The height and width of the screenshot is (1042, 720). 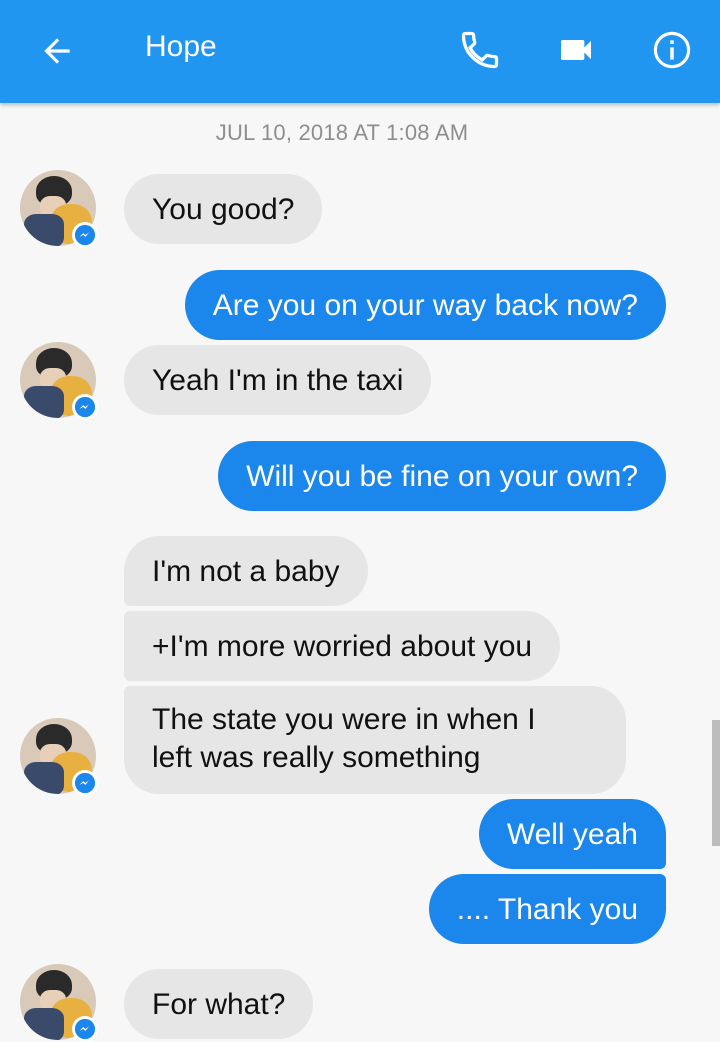 What do you see at coordinates (278, 380) in the screenshot?
I see `incoming-message: Yeah I'm in the taxi` at bounding box center [278, 380].